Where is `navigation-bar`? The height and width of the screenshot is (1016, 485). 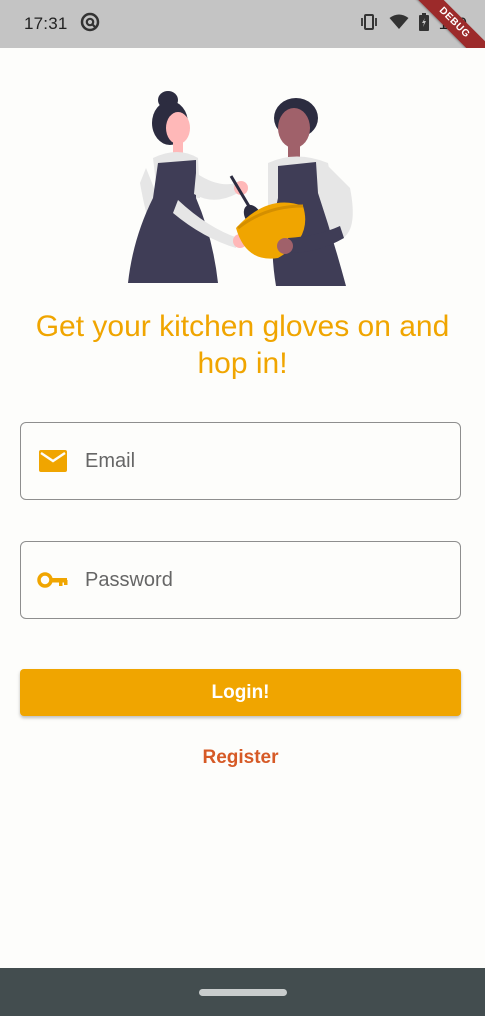
navigation-bar is located at coordinates (242, 992).